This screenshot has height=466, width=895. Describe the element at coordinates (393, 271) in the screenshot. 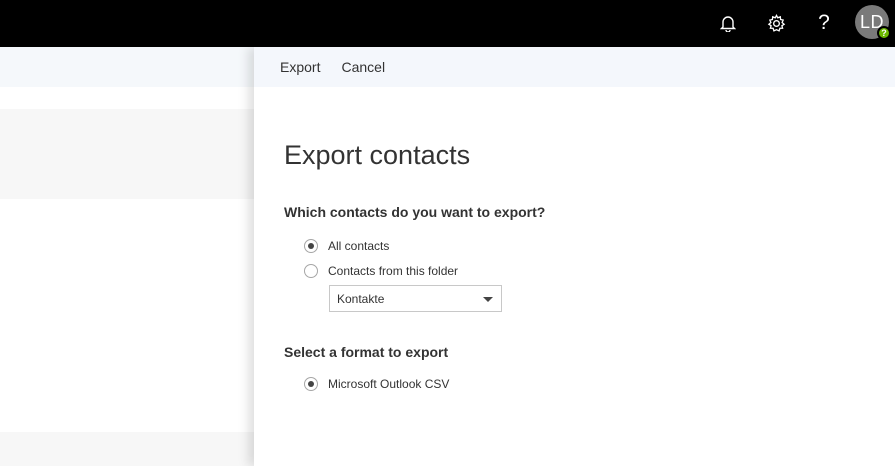

I see `contacts-from-folder-label: Contacts from this folder` at that location.